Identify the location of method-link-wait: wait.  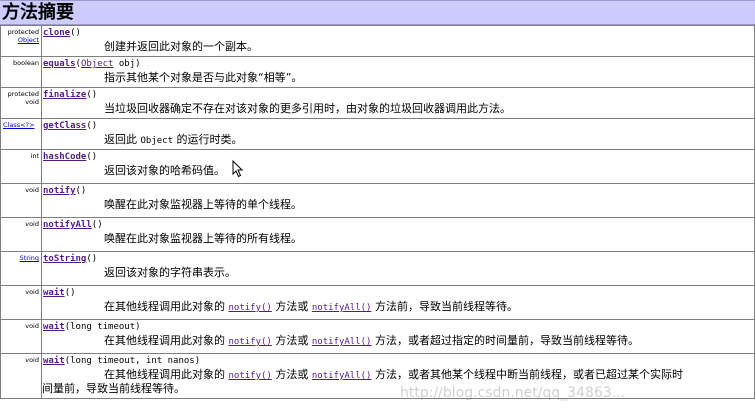
(54, 293).